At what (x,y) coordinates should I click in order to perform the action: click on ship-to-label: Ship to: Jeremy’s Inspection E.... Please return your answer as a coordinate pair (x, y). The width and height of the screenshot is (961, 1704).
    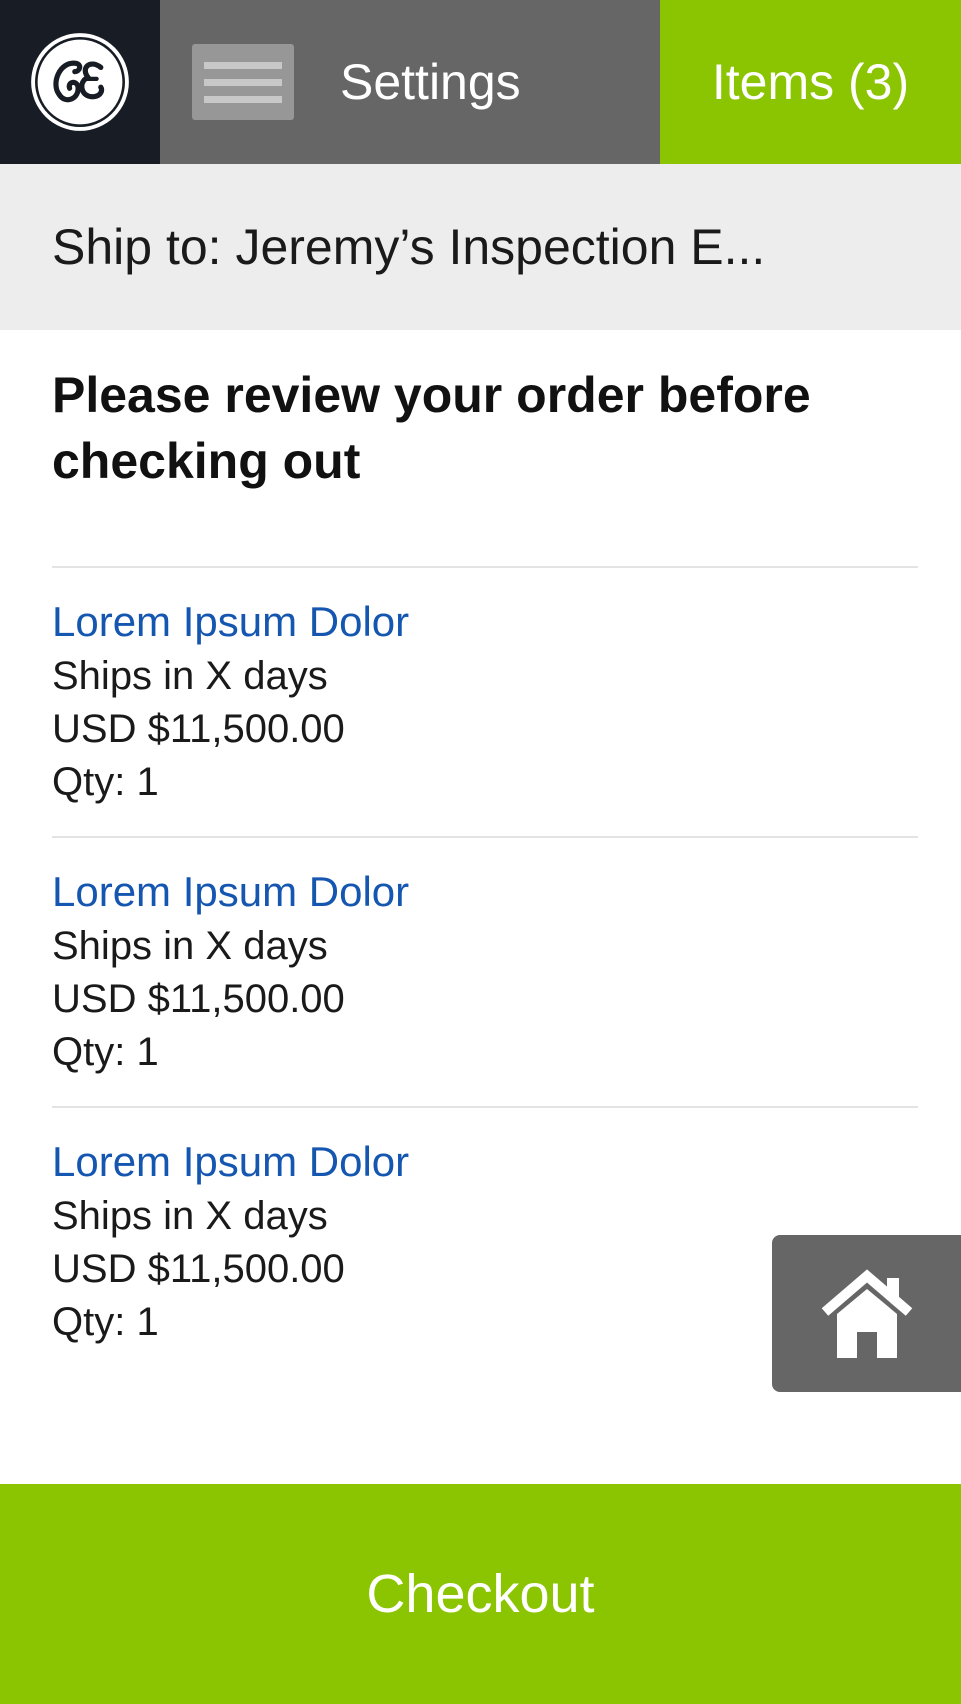
    Looking at the image, I should click on (409, 247).